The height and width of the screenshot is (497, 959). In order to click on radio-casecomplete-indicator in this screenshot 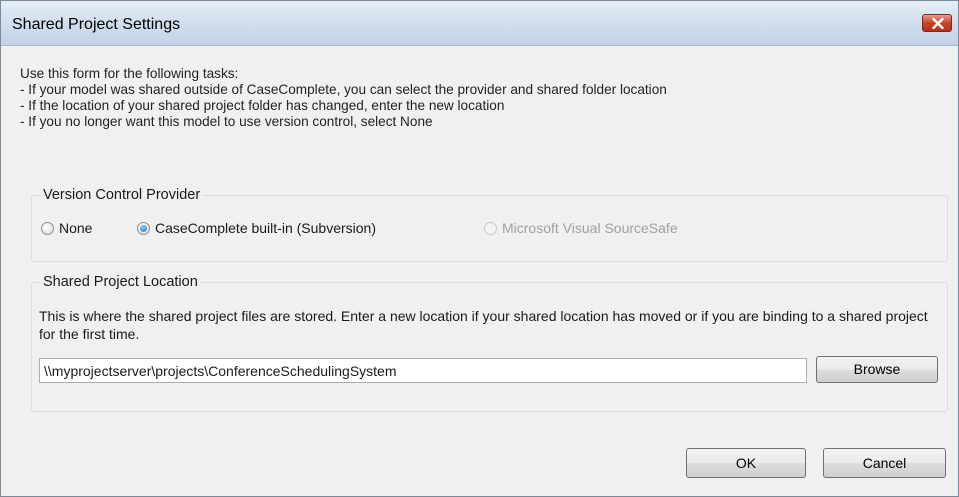, I will do `click(143, 228)`.